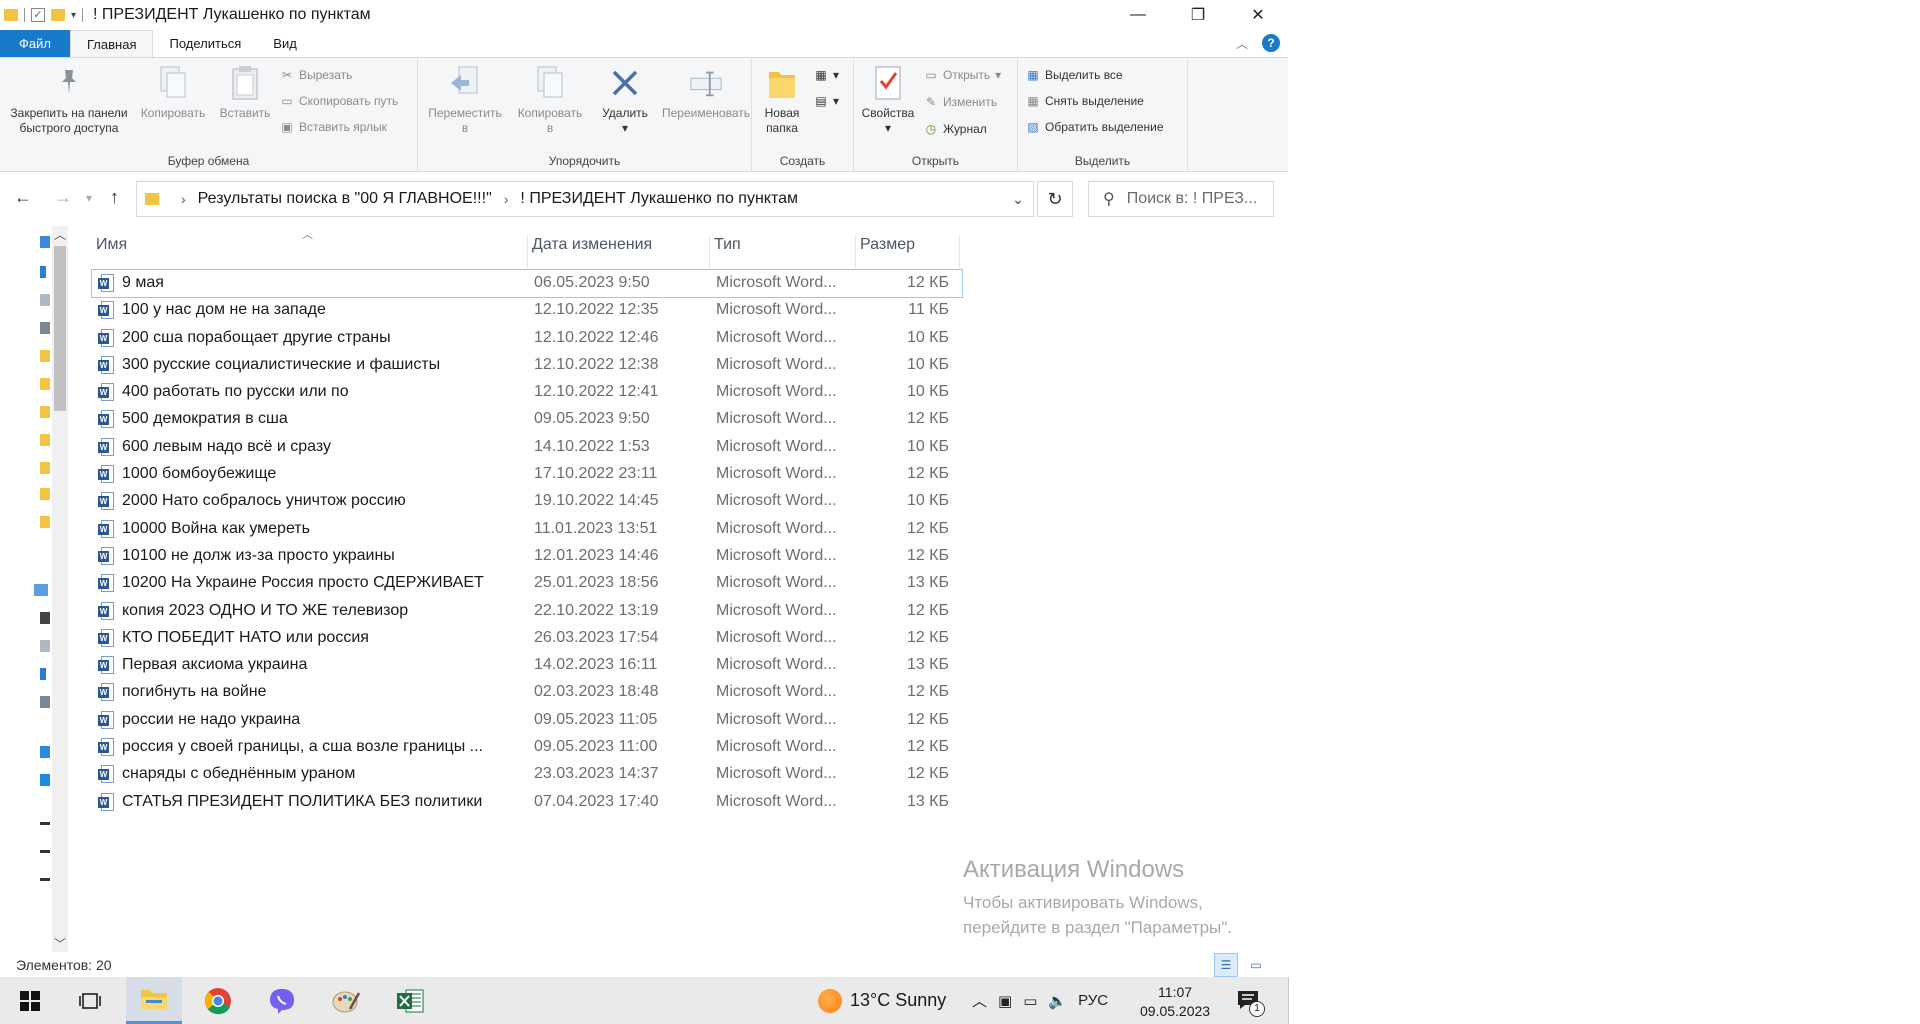 This screenshot has height=1024, width=1920. Describe the element at coordinates (58, 15) in the screenshot. I see `new-folder-icon` at that location.